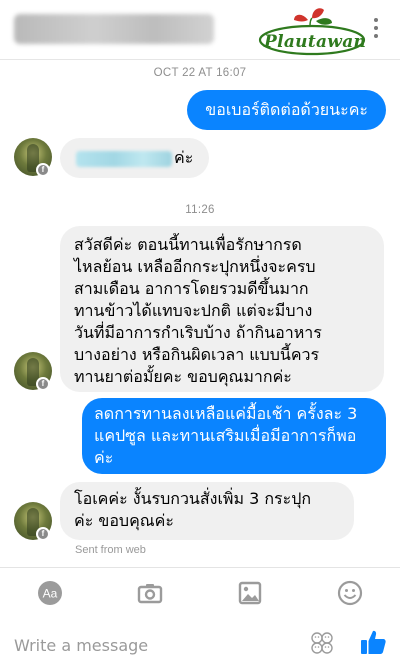 This screenshot has width=400, height=670. I want to click on message-composer, so click(200, 643).